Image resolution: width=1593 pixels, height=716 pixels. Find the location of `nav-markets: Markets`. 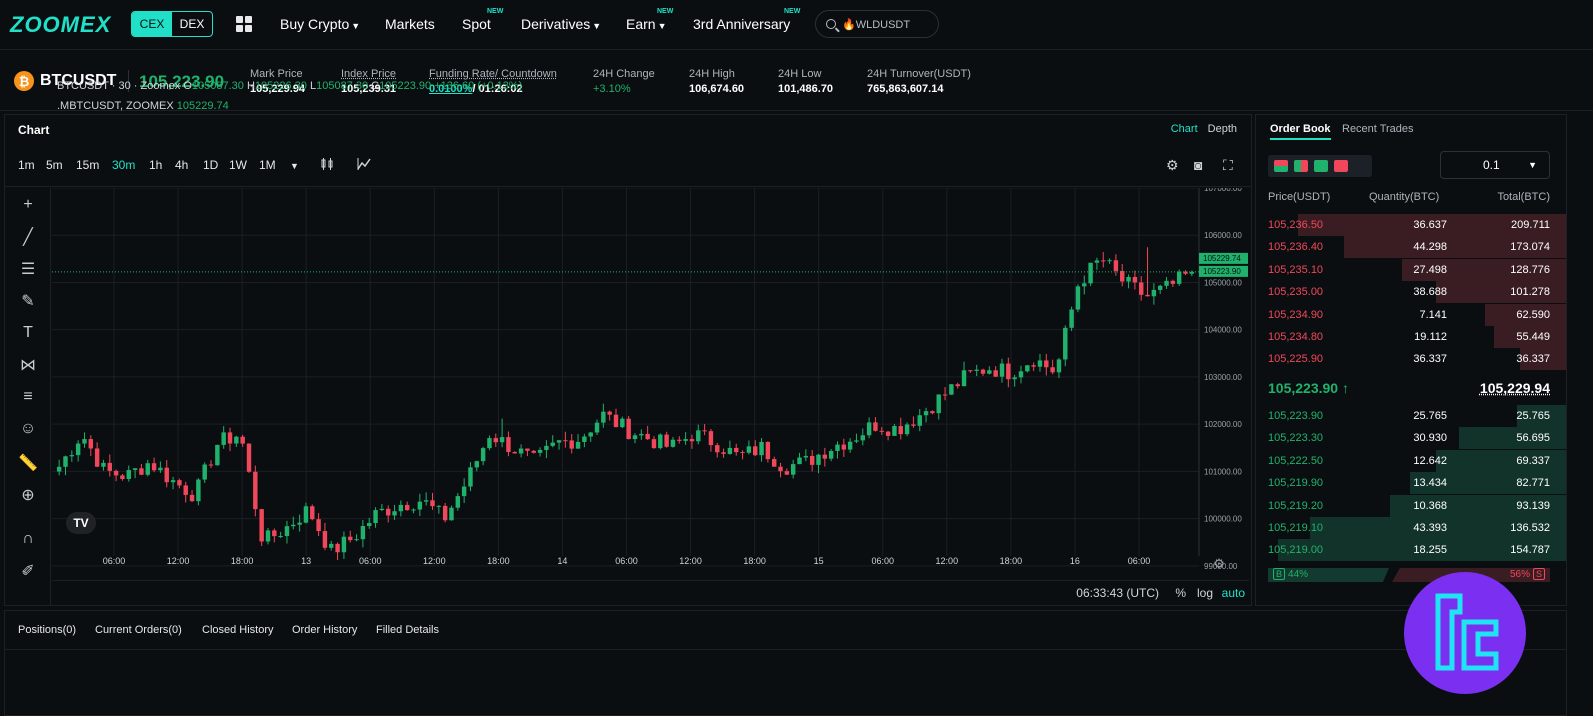

nav-markets: Markets is located at coordinates (410, 24).